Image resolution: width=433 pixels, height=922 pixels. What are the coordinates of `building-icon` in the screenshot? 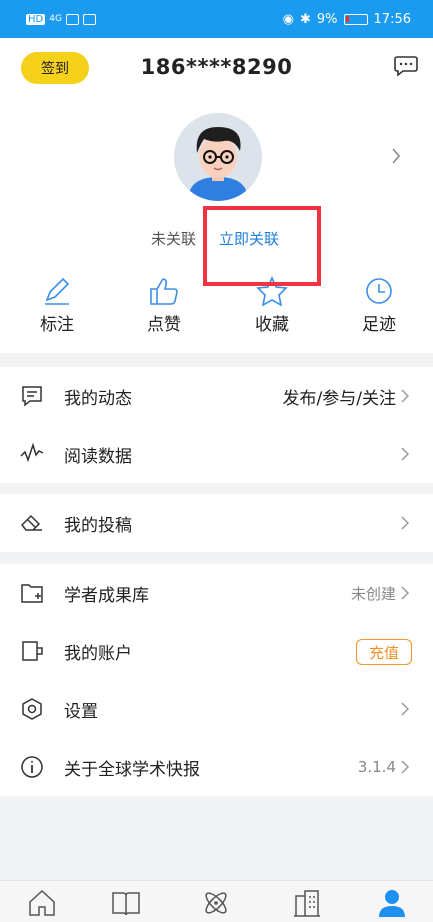 It's located at (307, 903).